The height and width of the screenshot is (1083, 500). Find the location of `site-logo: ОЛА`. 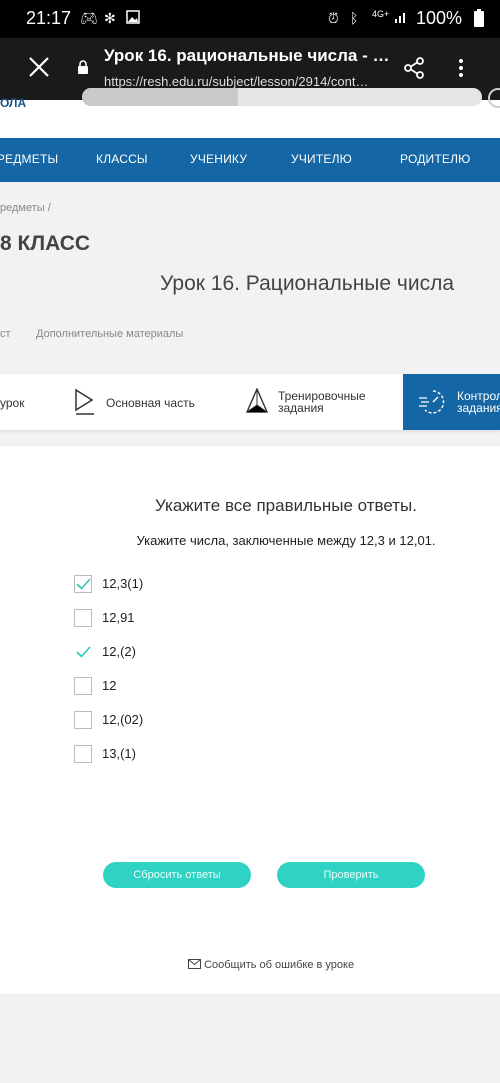

site-logo: ОЛА is located at coordinates (13, 103).